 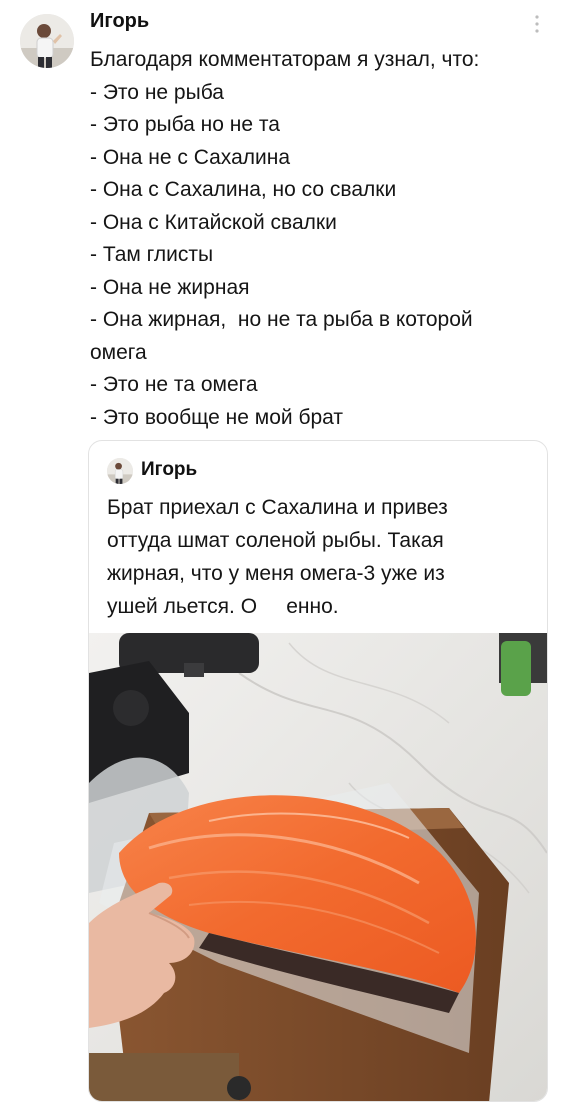 I want to click on post-line: - Она с Китайской свалки, so click(x=213, y=222).